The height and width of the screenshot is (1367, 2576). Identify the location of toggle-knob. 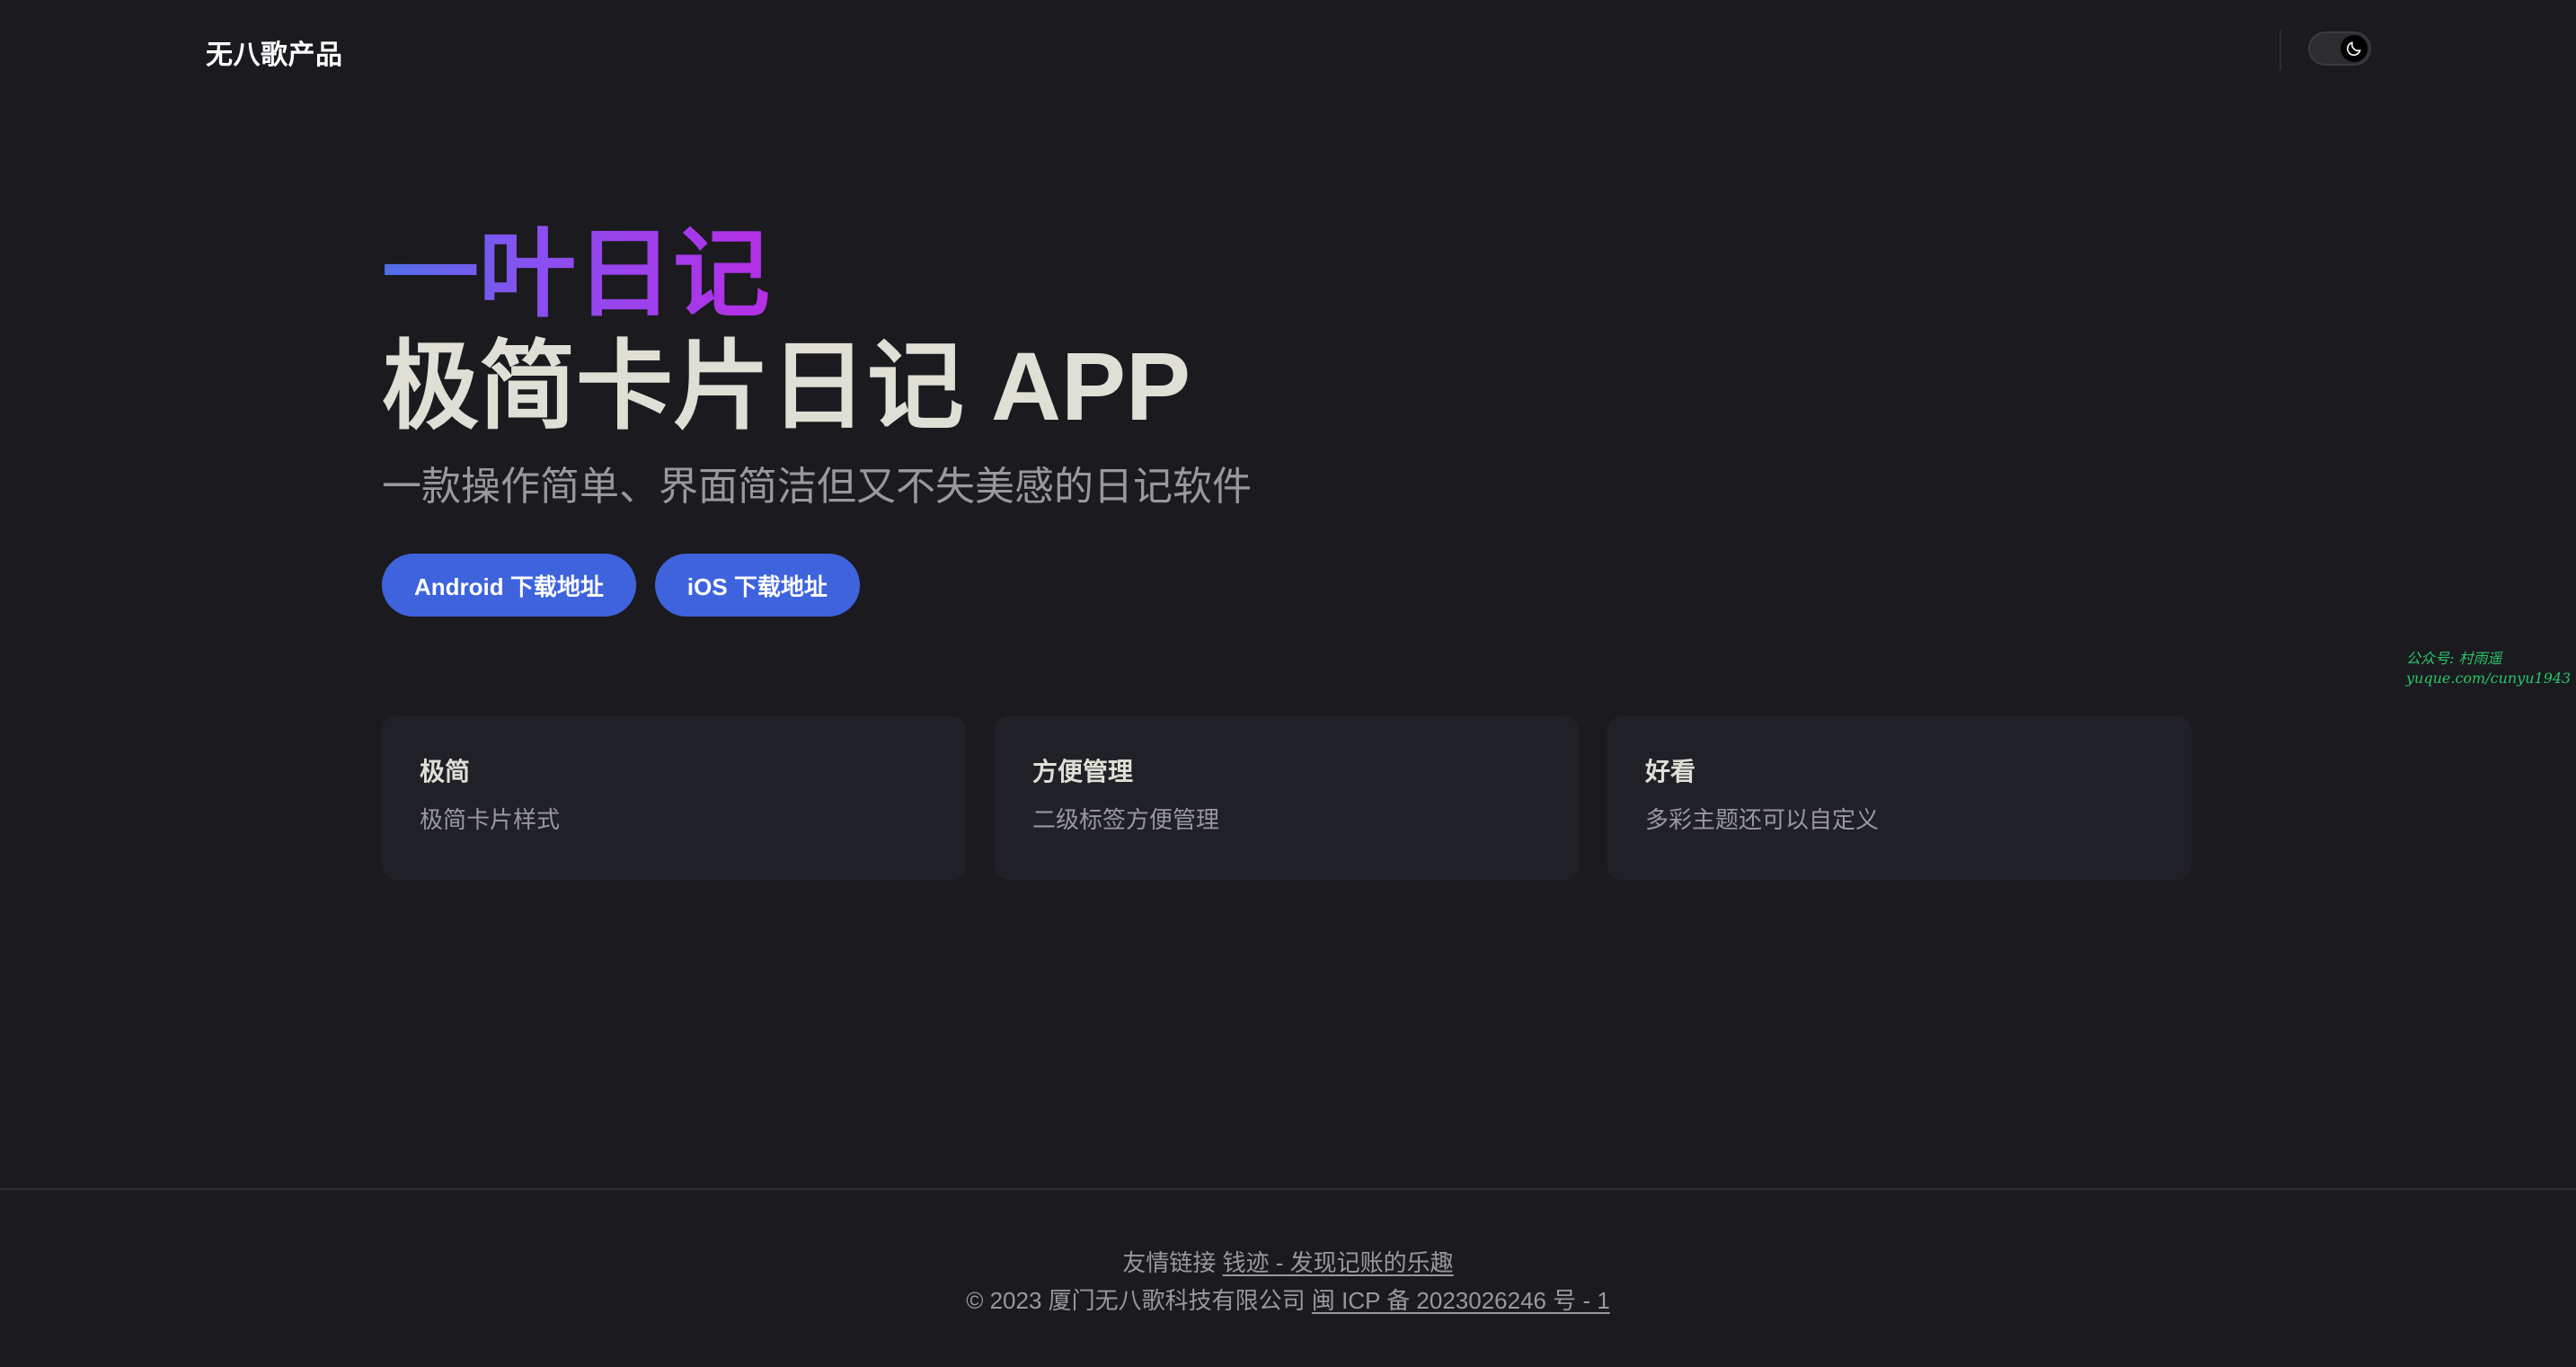
(2354, 49).